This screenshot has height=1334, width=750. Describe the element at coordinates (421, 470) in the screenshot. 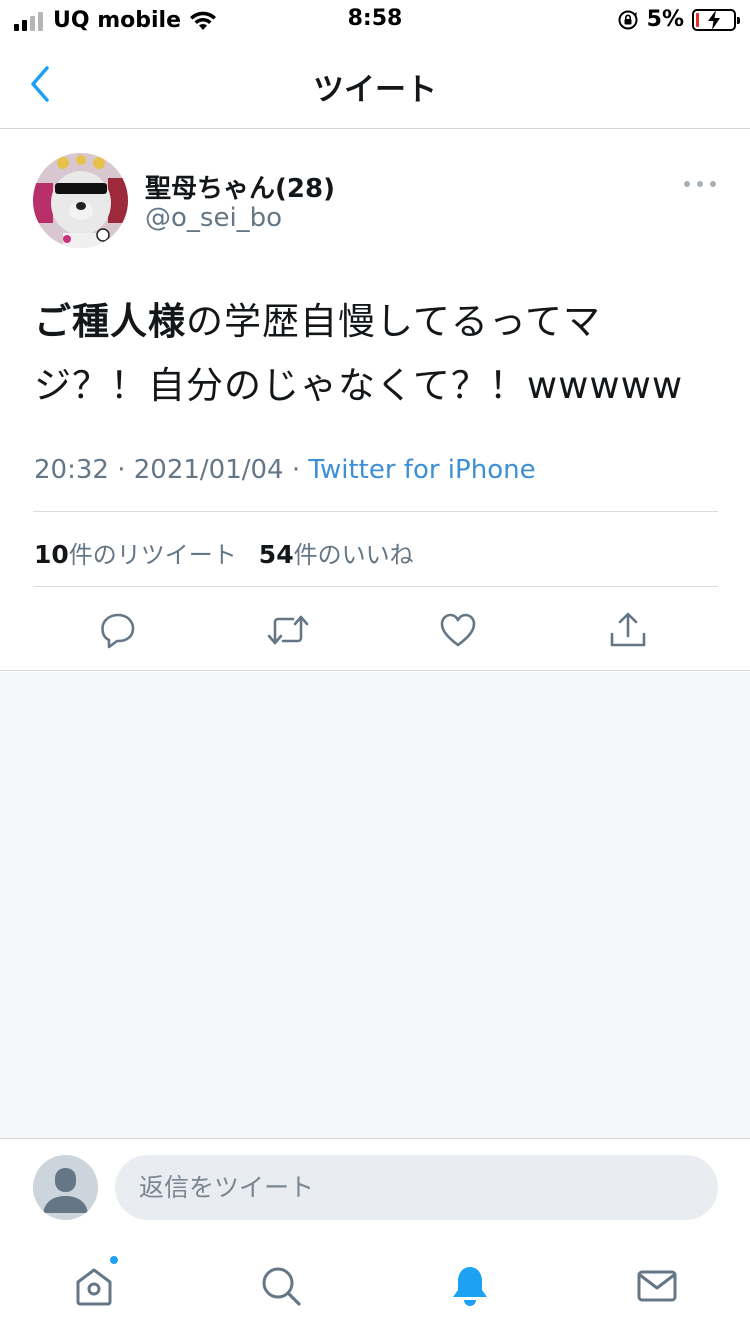

I see `tweet-source-link: Twitter for iPhone` at that location.